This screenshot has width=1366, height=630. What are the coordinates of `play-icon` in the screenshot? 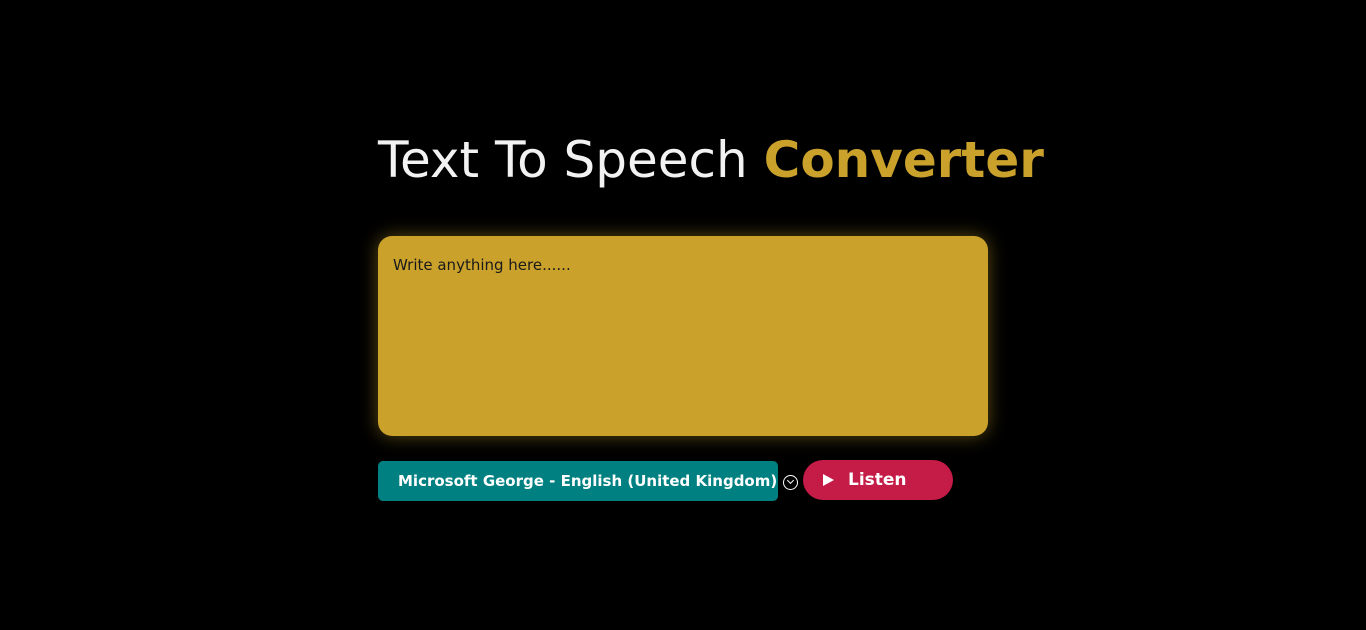 It's located at (828, 480).